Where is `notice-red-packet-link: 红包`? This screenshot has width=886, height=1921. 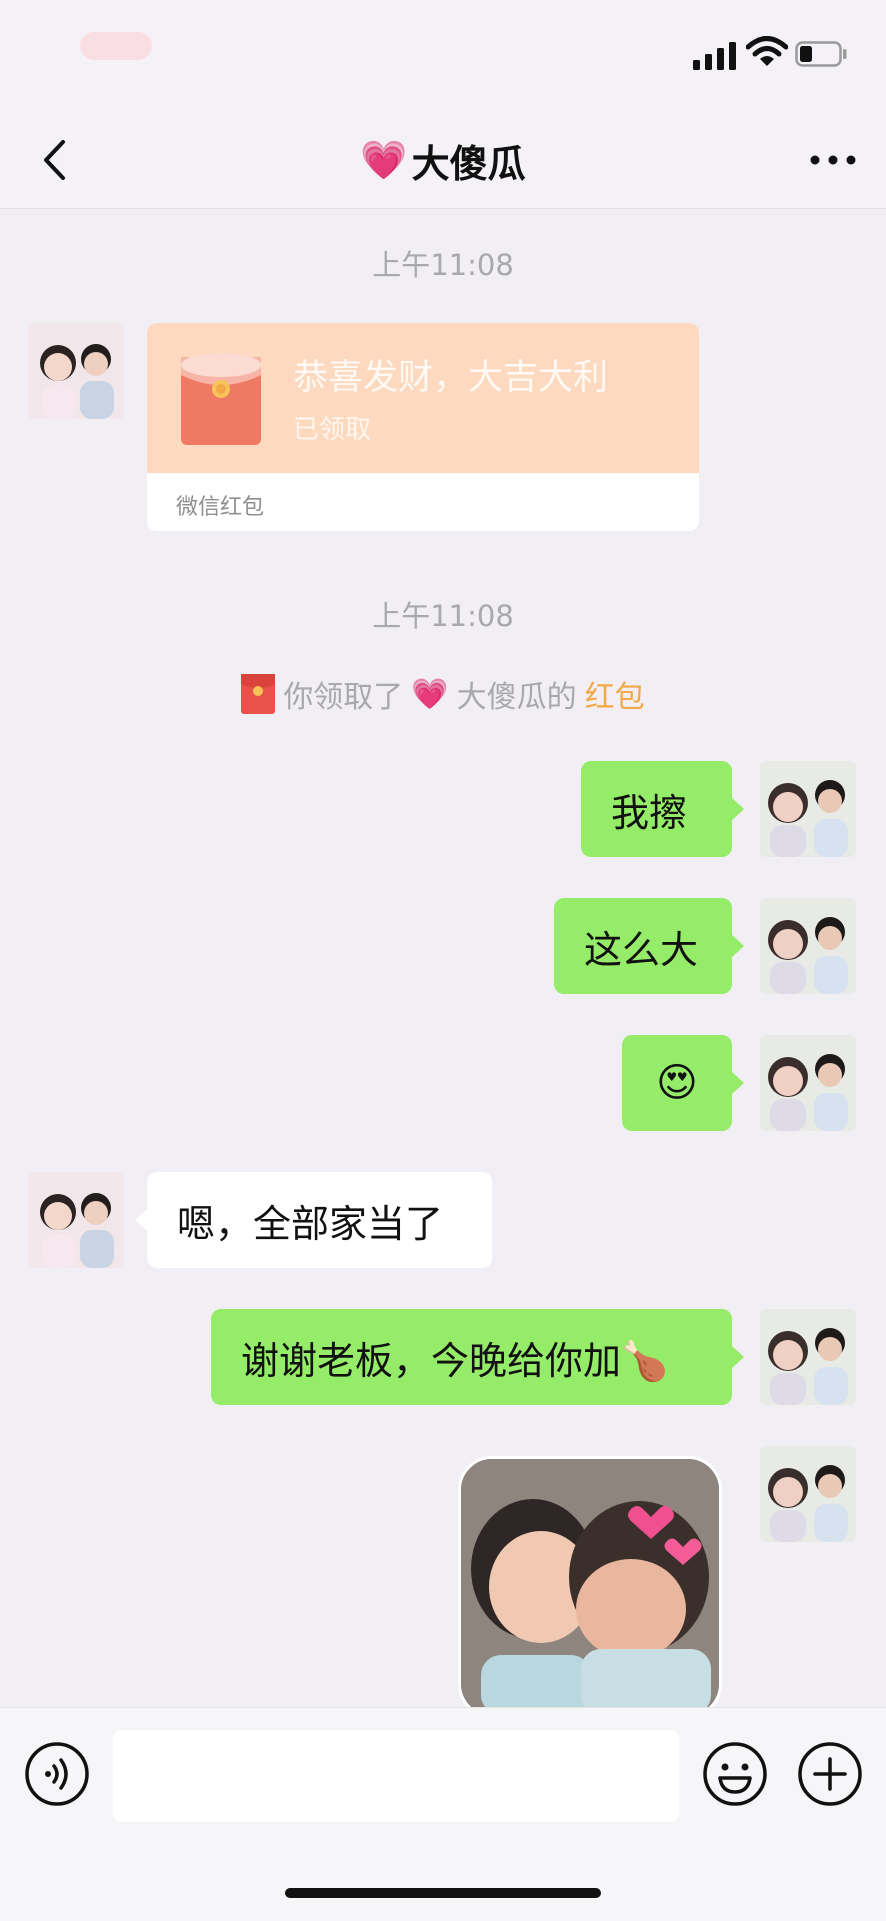
notice-red-packet-link: 红包 is located at coordinates (615, 694).